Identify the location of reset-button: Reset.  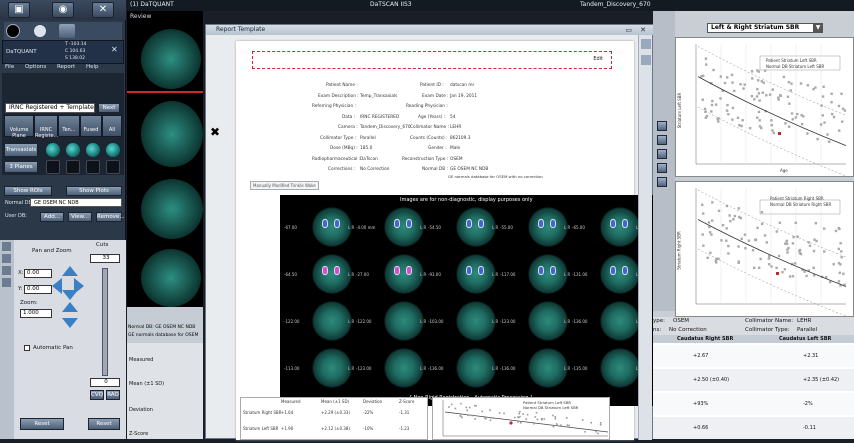
(42, 424).